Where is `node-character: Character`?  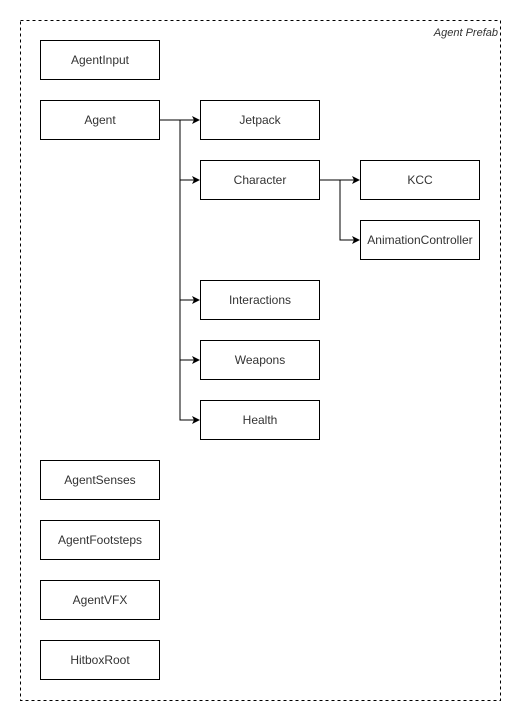
node-character: Character is located at coordinates (260, 180).